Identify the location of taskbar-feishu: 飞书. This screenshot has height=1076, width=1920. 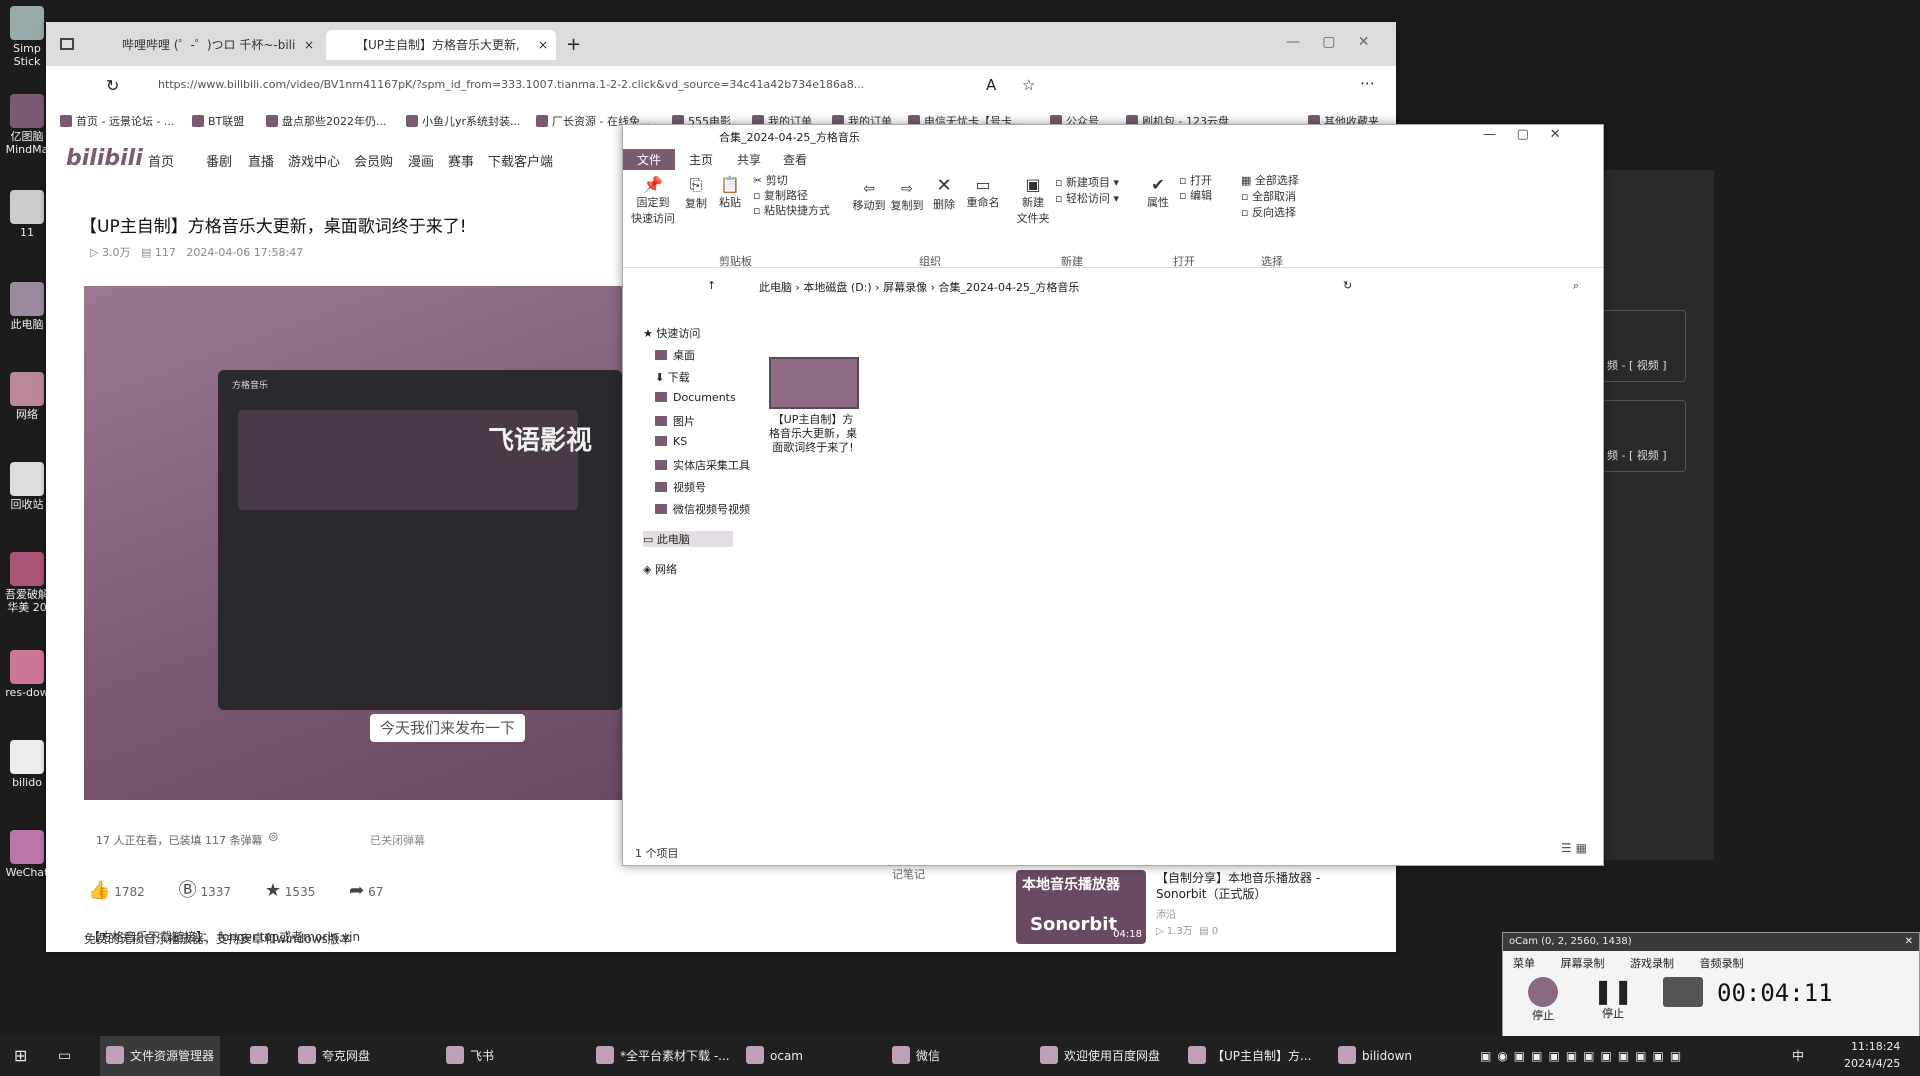
(470, 1056).